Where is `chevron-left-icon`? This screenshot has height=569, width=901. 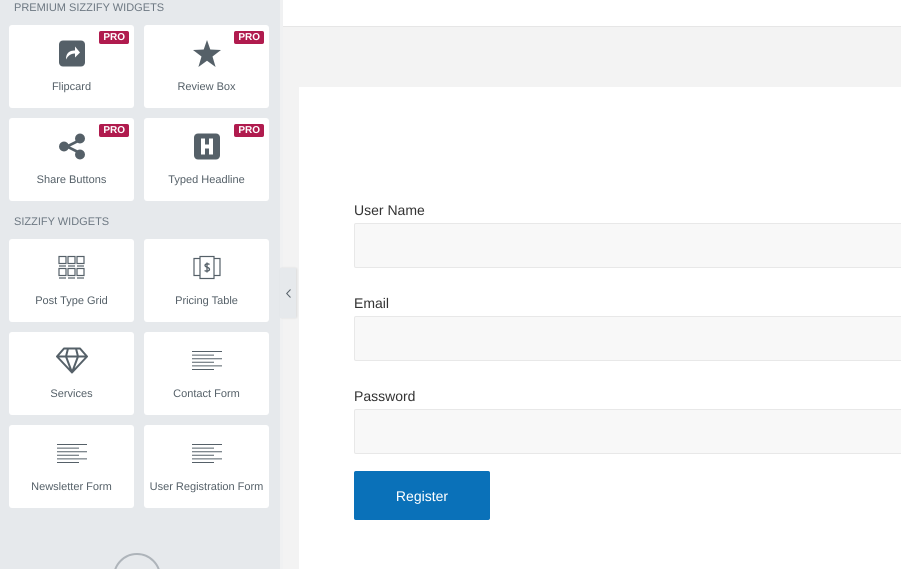 chevron-left-icon is located at coordinates (288, 293).